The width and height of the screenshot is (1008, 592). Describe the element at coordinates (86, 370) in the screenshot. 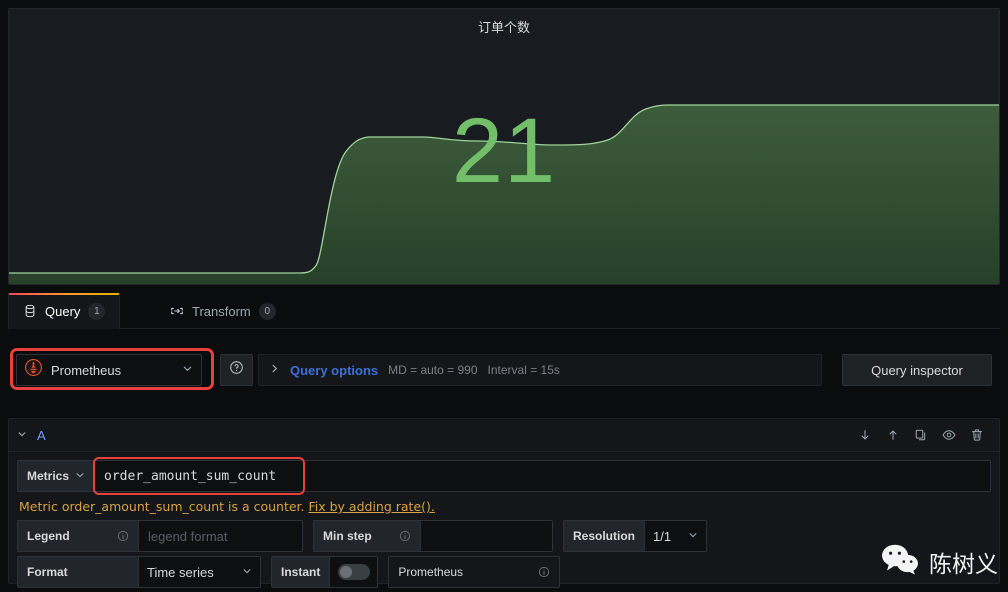

I see `datasource-name: Prometheus` at that location.